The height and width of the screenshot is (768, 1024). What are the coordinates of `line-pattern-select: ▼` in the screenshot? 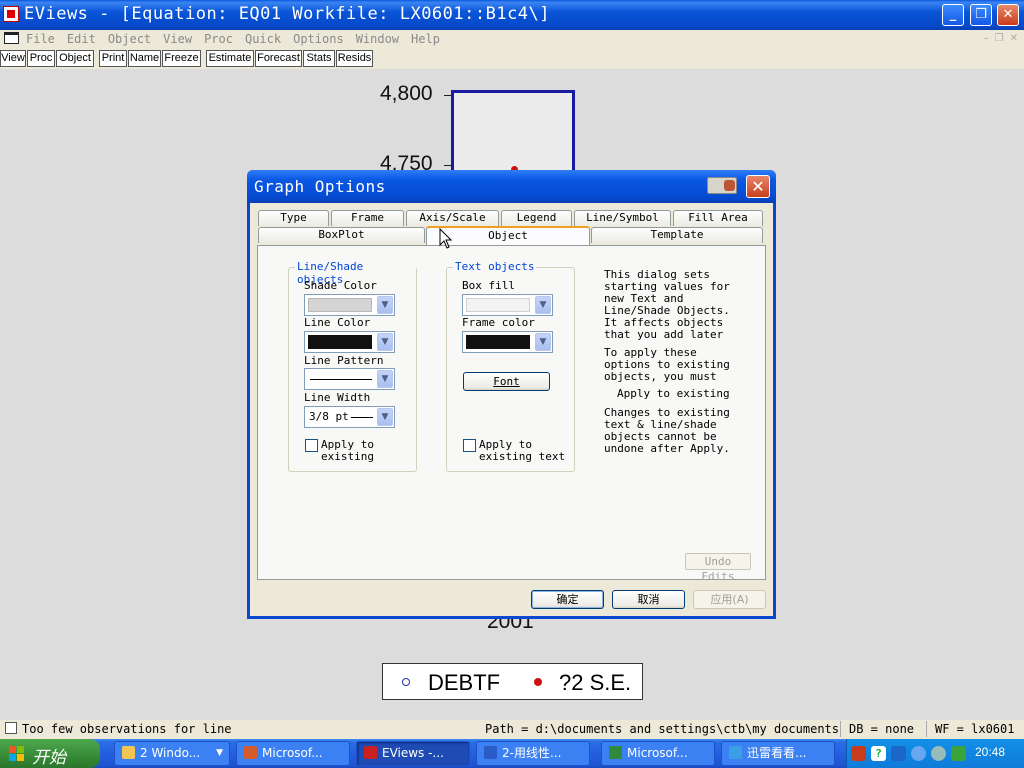 It's located at (349, 379).